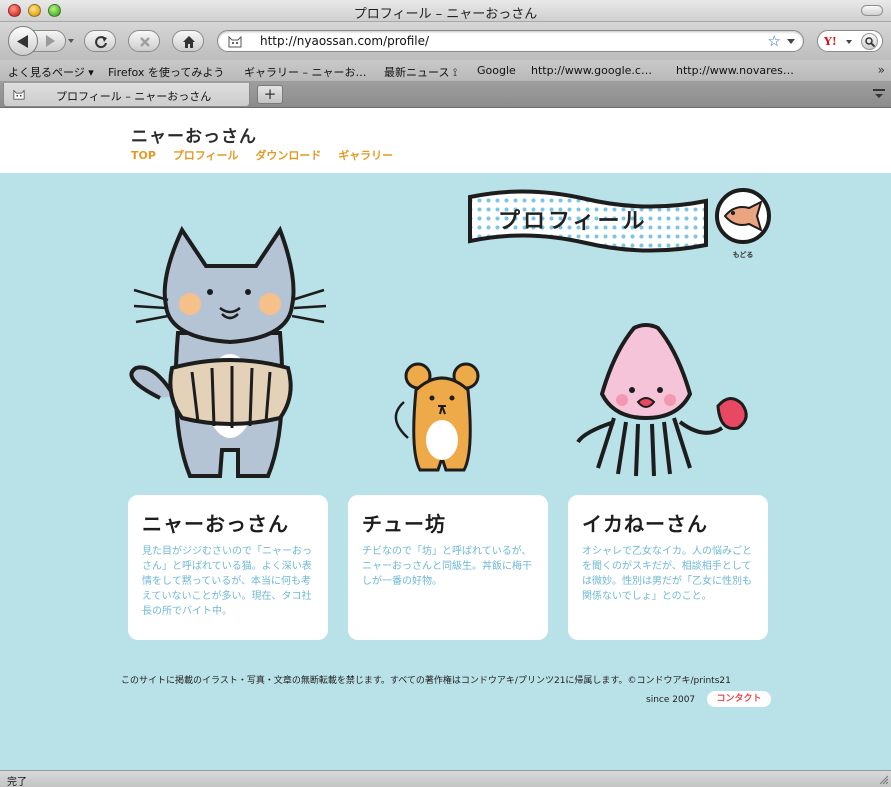 The image size is (891, 787). I want to click on search-engine-dropdown-icon, so click(849, 42).